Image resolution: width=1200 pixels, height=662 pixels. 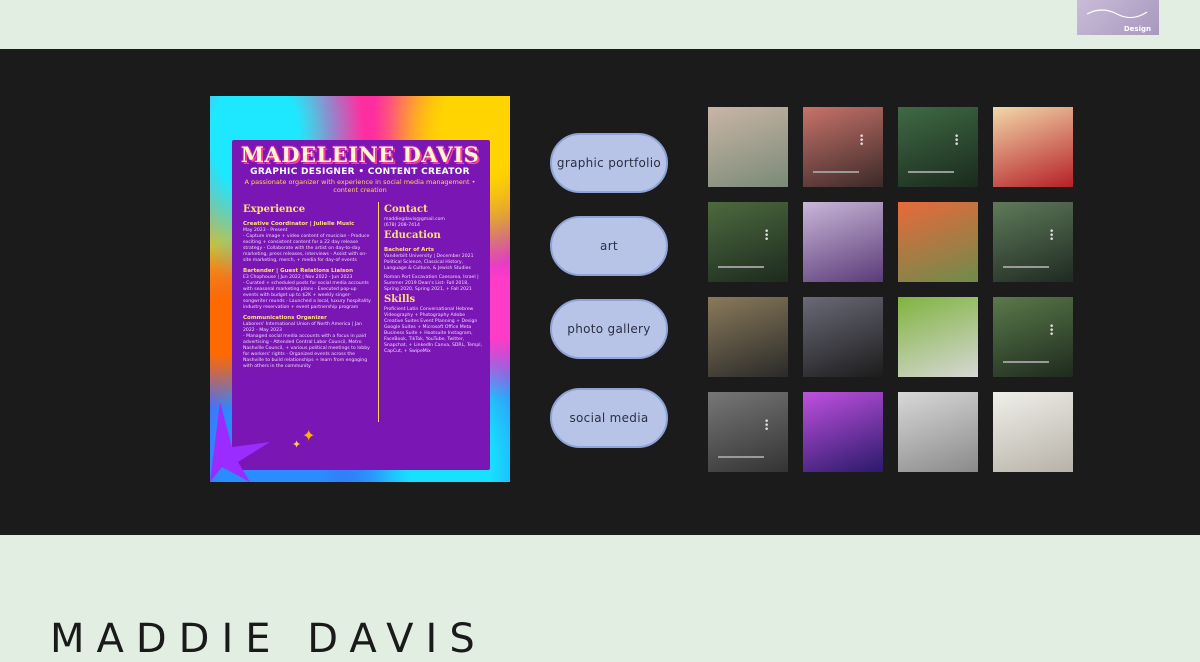 What do you see at coordinates (274, 209) in the screenshot?
I see `experience-heading: Experience` at bounding box center [274, 209].